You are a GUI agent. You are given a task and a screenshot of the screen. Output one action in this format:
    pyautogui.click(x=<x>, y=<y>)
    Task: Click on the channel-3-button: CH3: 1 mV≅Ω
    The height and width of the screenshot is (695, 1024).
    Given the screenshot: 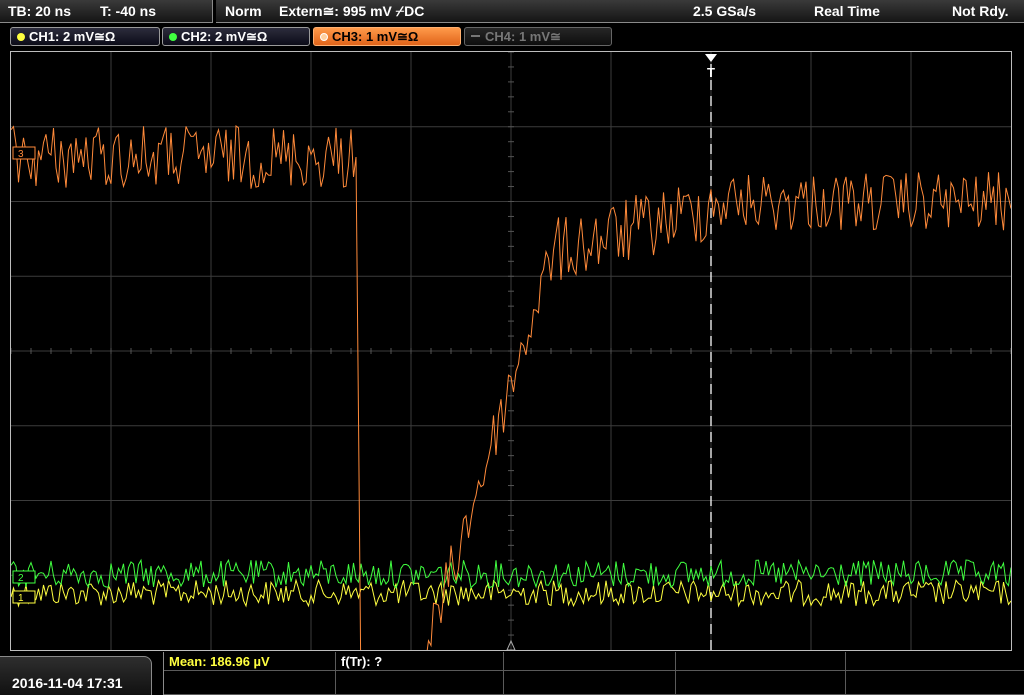 What is the action you would take?
    pyautogui.click(x=387, y=36)
    